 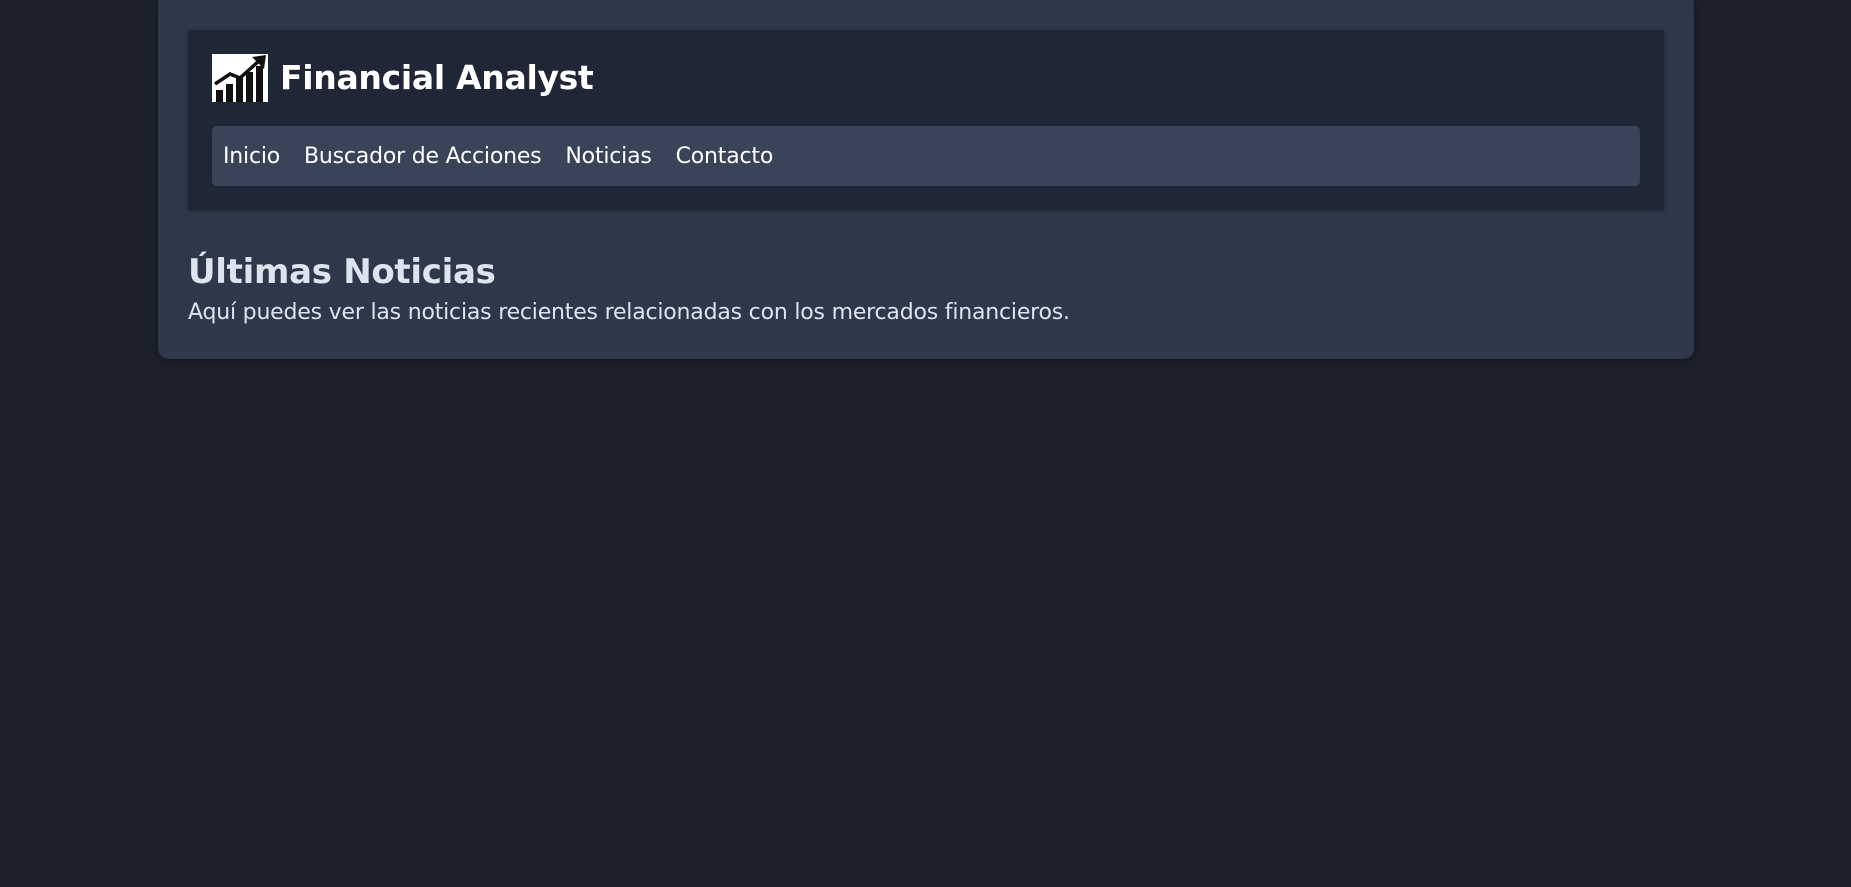 I want to click on chart-growth-icon, so click(x=240, y=78).